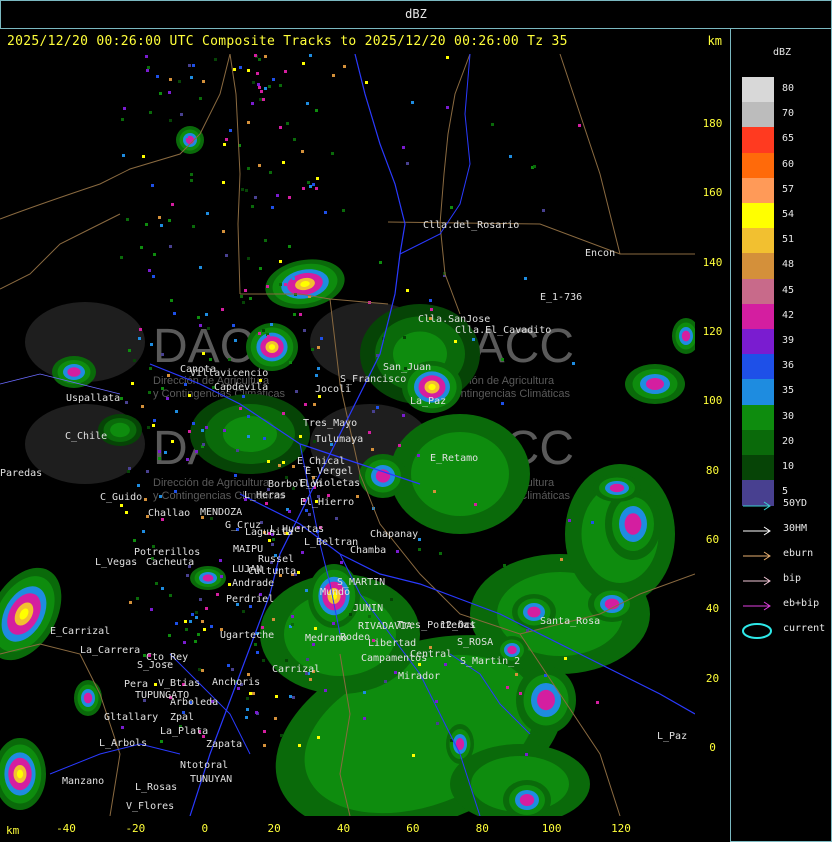 The image size is (832, 842). What do you see at coordinates (247, 635) in the screenshot?
I see `place-label: Ugarteche` at bounding box center [247, 635].